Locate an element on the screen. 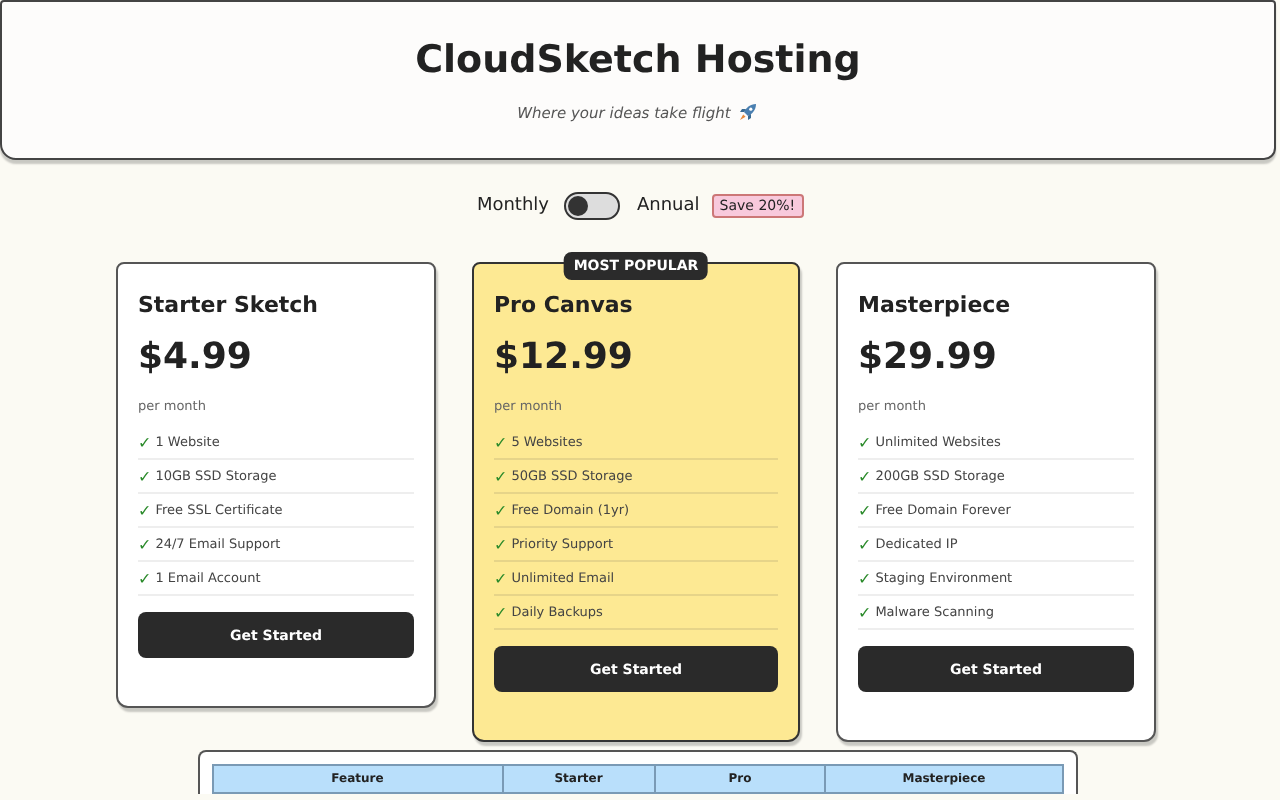 This screenshot has height=800, width=1280. monthly-label: Monthly is located at coordinates (512, 206).